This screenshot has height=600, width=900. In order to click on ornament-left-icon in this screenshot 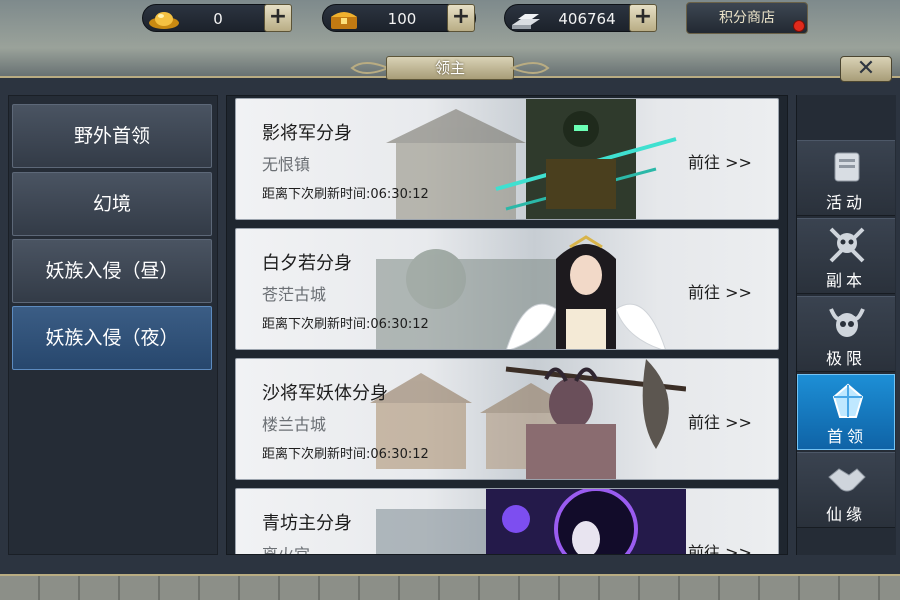, I will do `click(370, 68)`.